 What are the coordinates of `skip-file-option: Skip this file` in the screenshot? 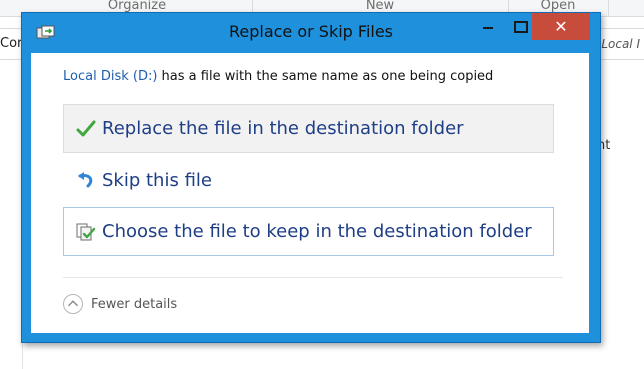 It's located at (308, 180).